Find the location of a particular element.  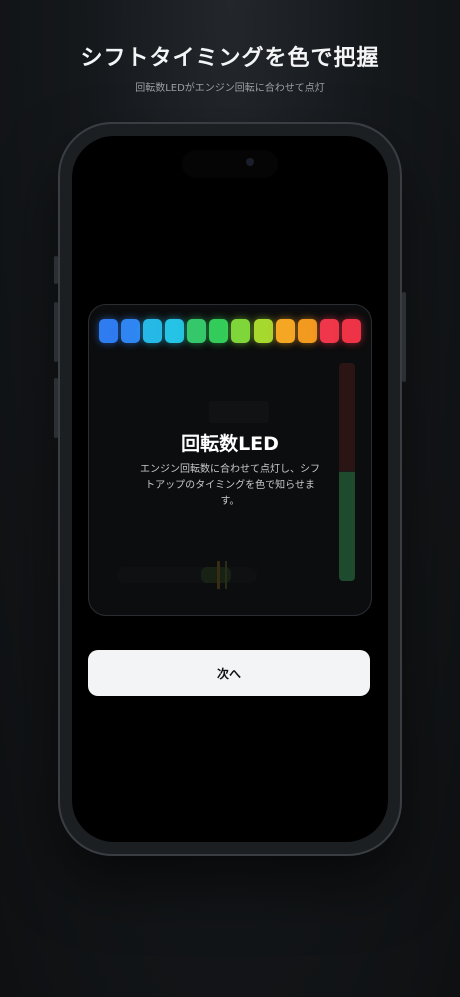

phone-volume-down-button is located at coordinates (56, 408).